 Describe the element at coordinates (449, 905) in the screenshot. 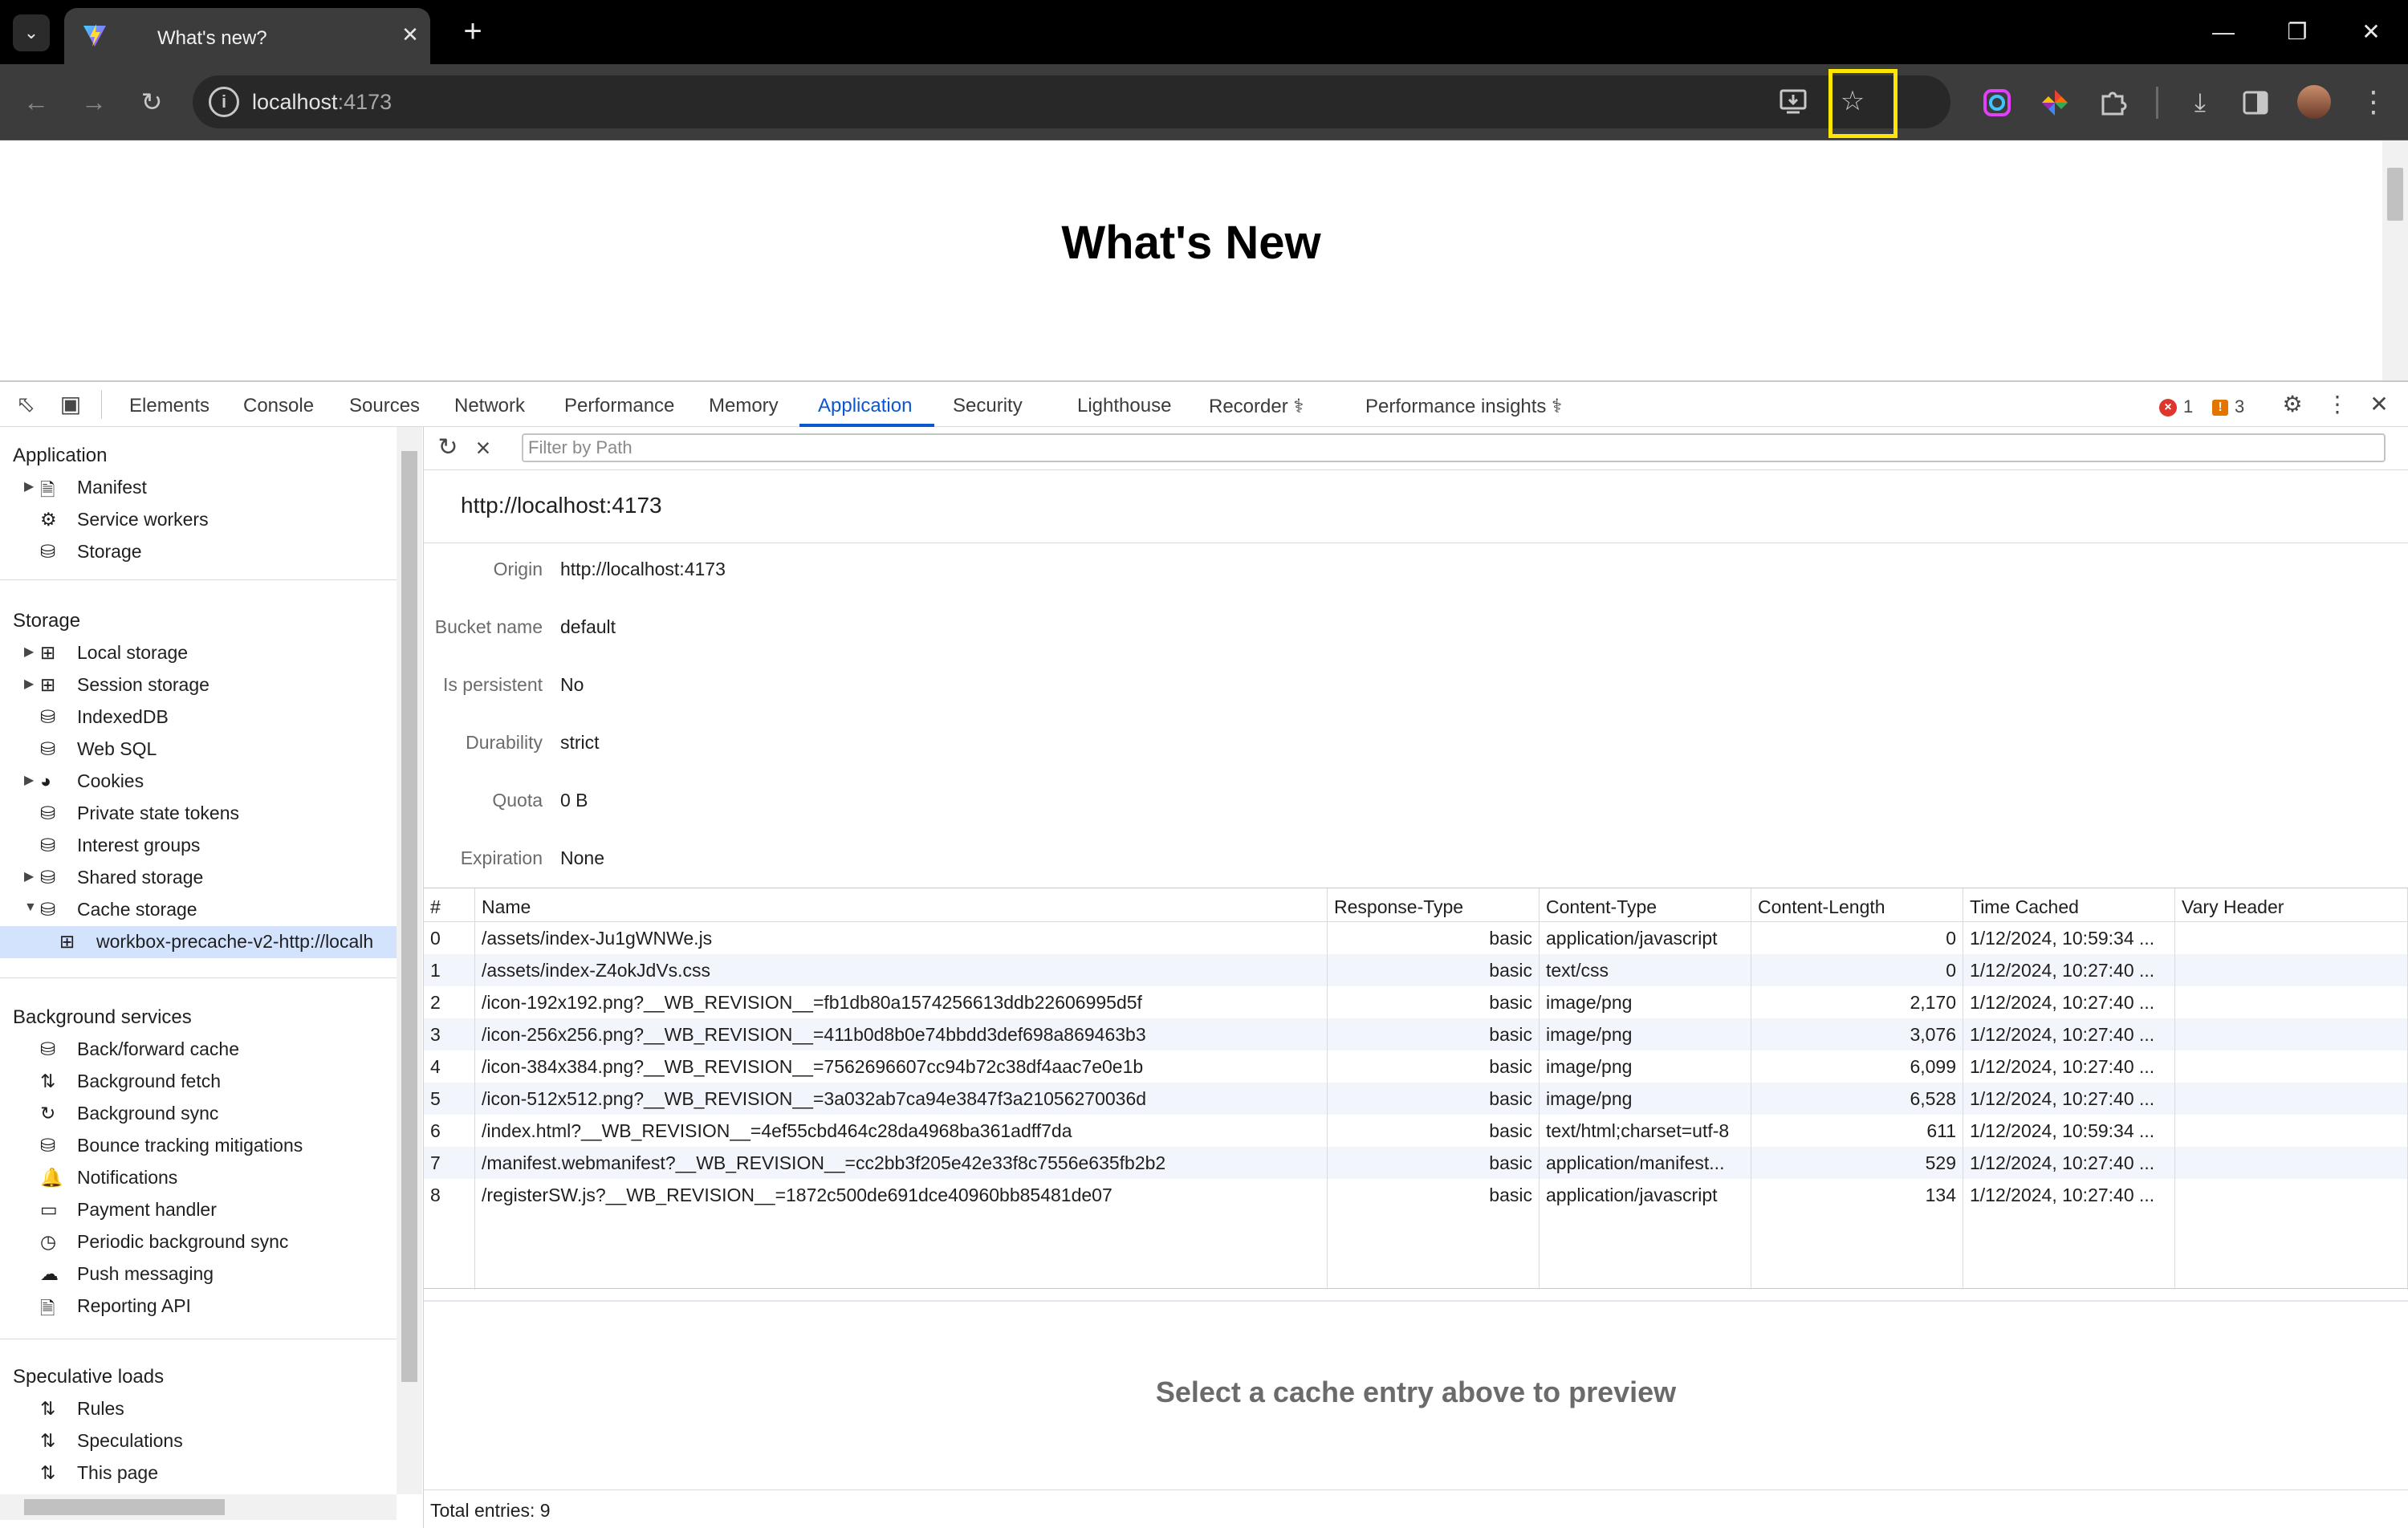

I see `col-index-header: #` at that location.